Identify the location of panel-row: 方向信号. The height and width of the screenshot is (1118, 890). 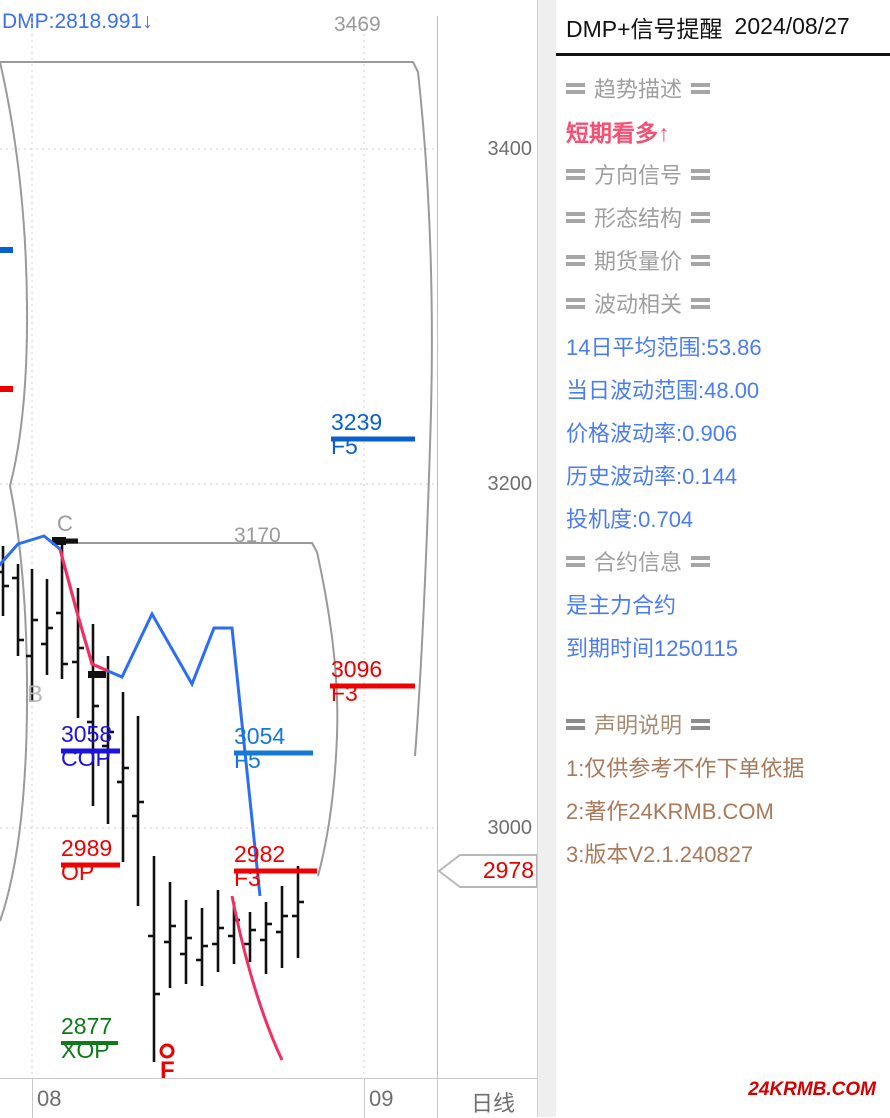
(728, 173).